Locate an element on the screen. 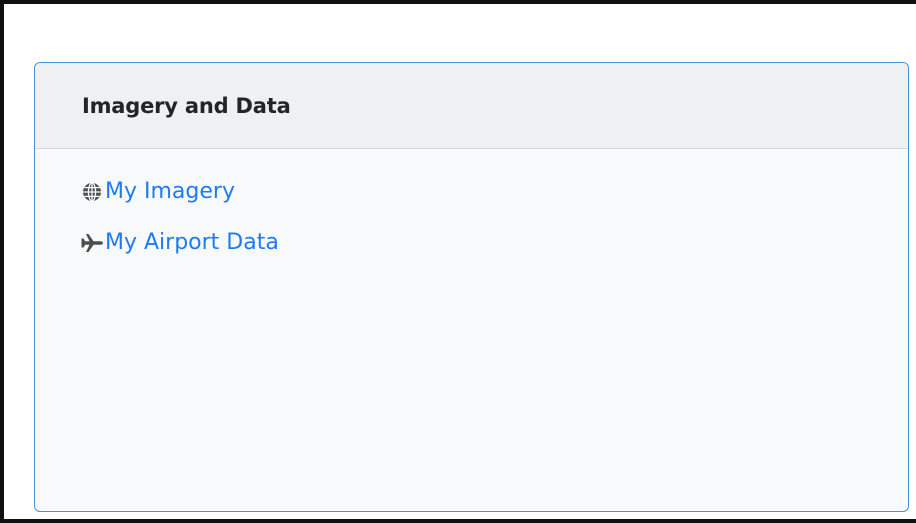 The image size is (916, 523). plane-icon is located at coordinates (92, 243).